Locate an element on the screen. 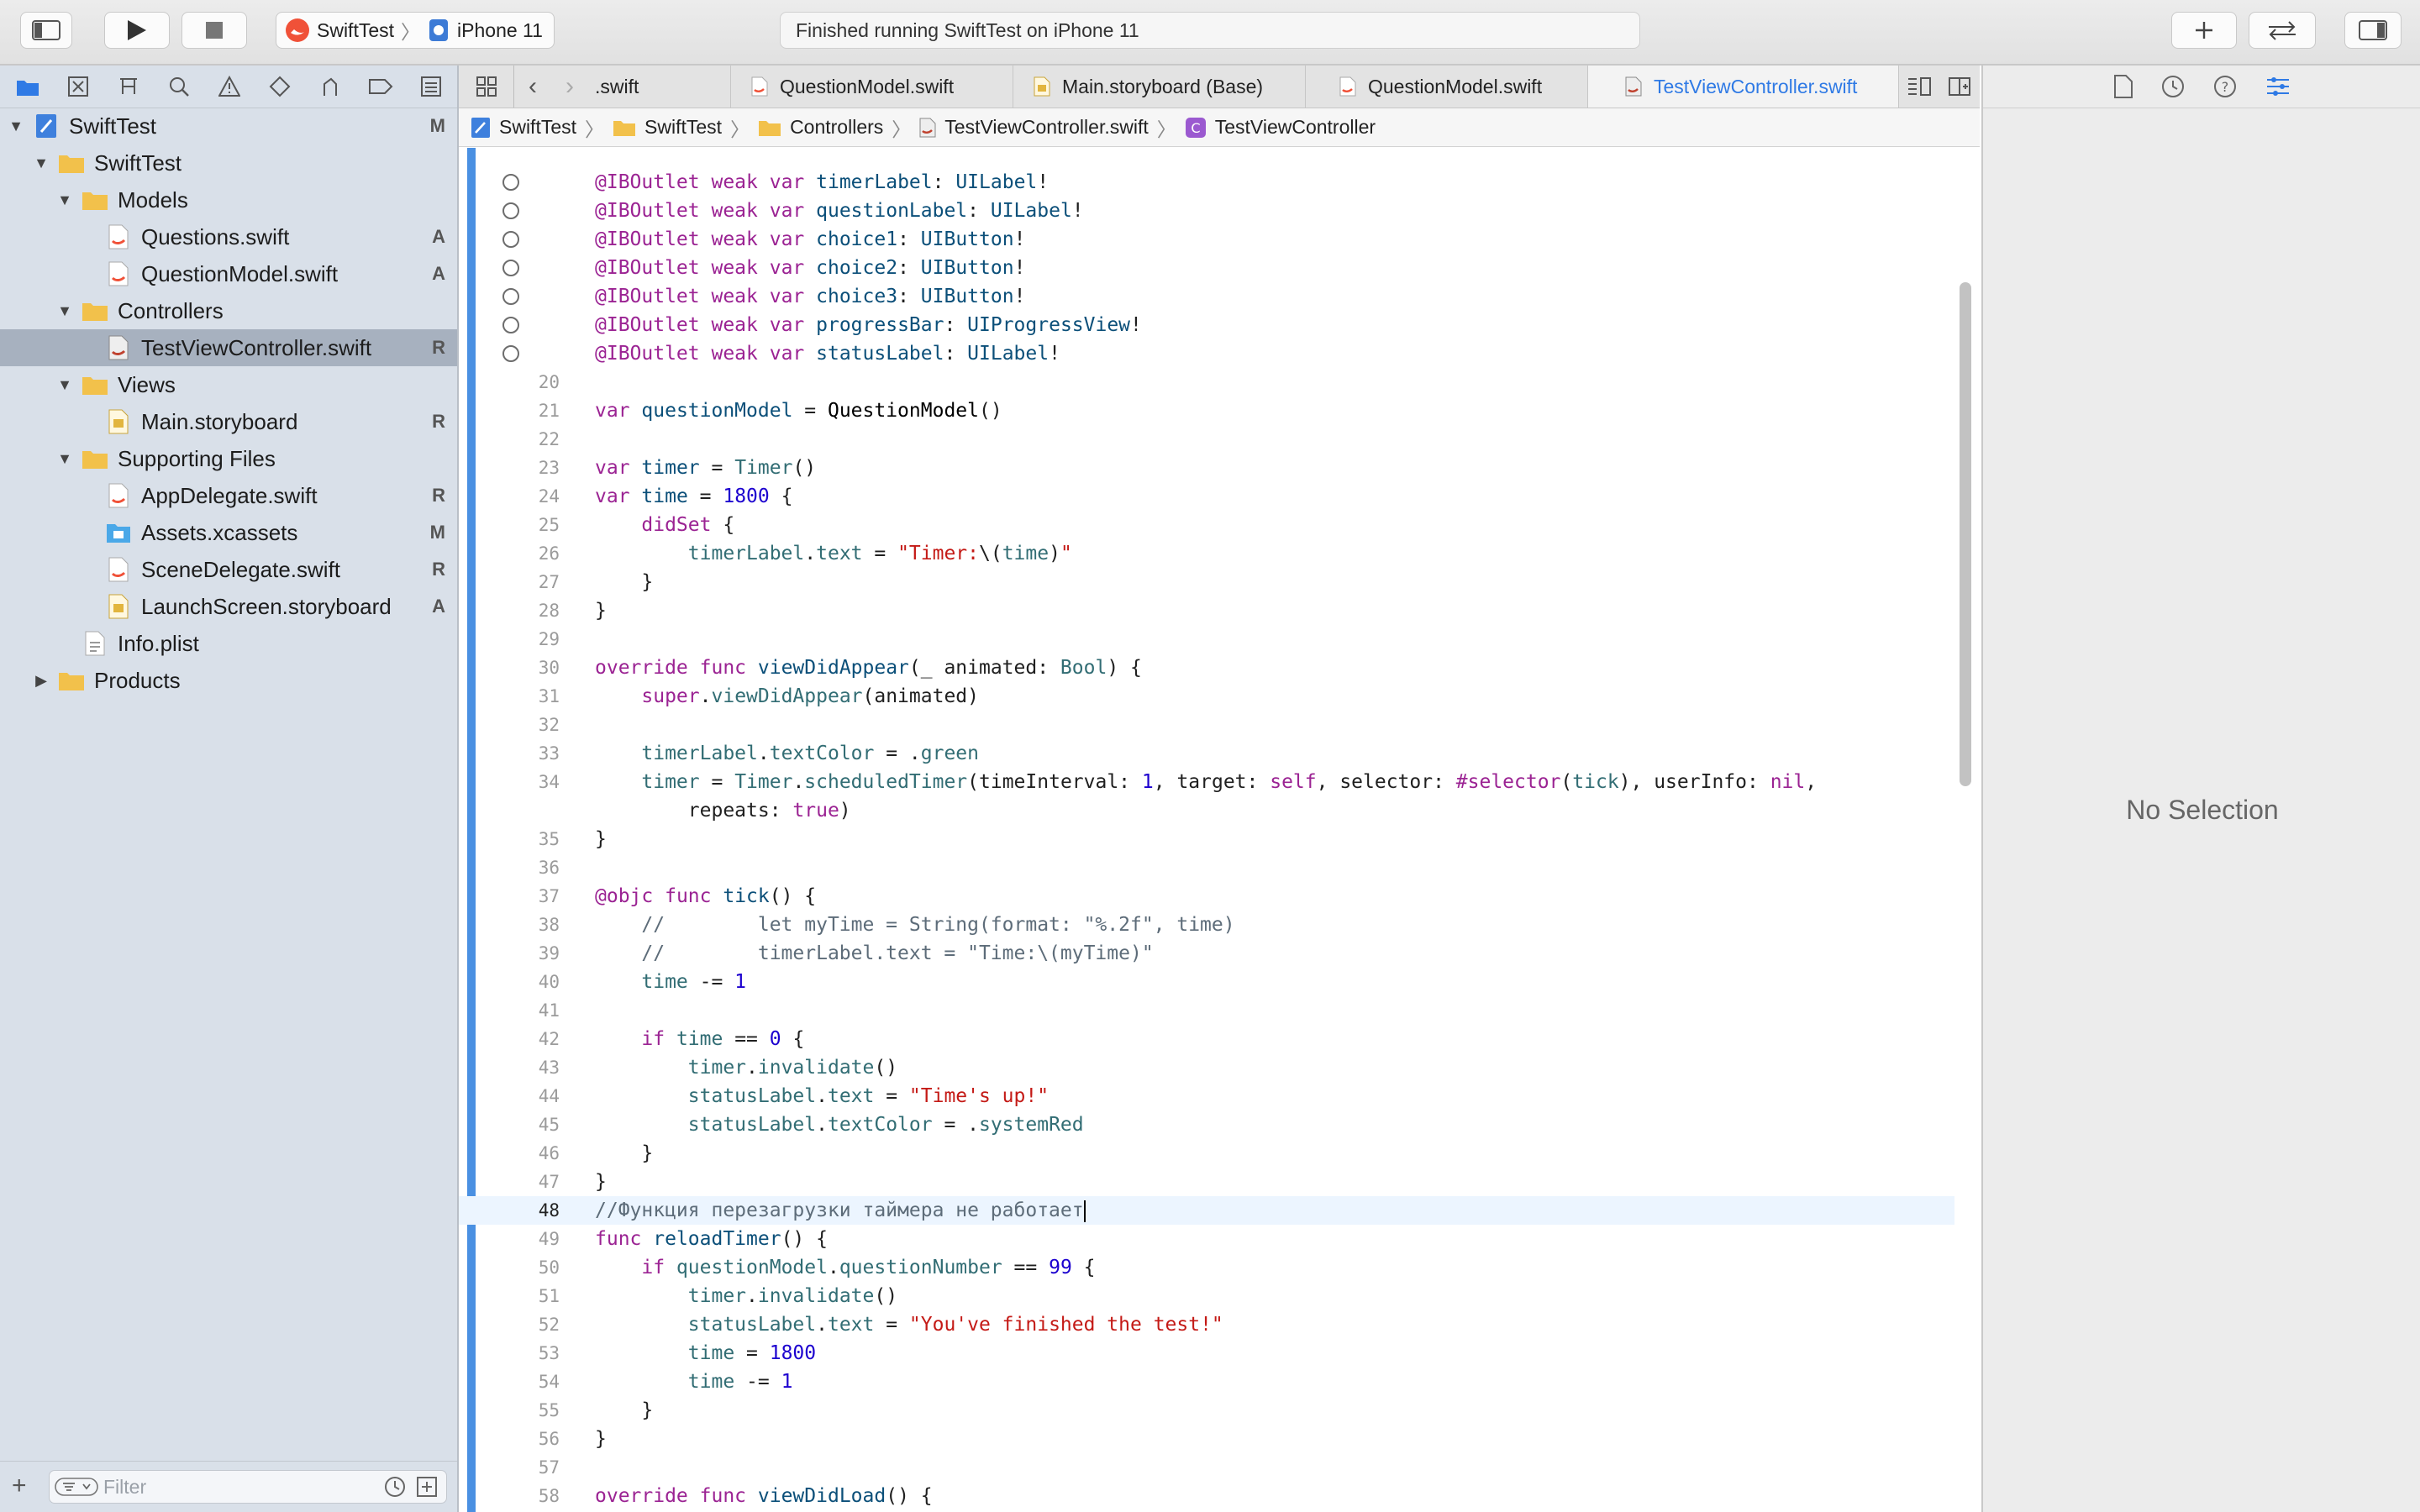  tree-row-file-selected: TestViewController.swift R is located at coordinates (228, 347).